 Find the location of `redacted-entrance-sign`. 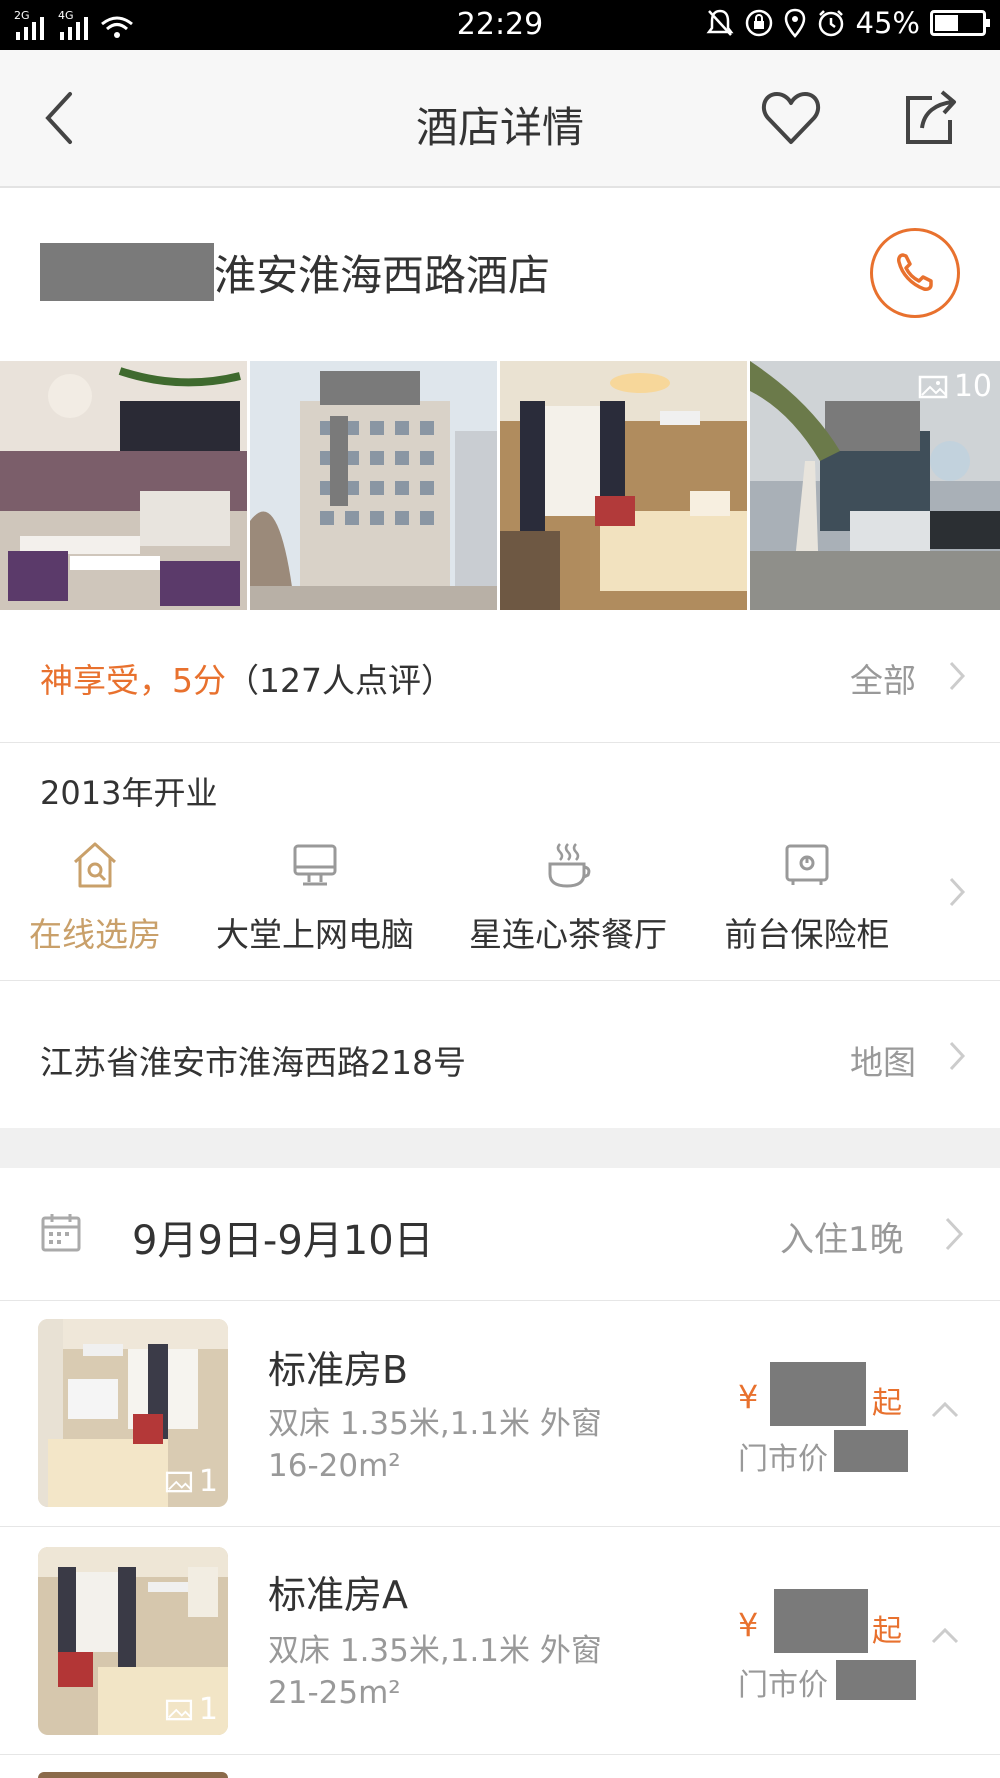

redacted-entrance-sign is located at coordinates (872, 426).